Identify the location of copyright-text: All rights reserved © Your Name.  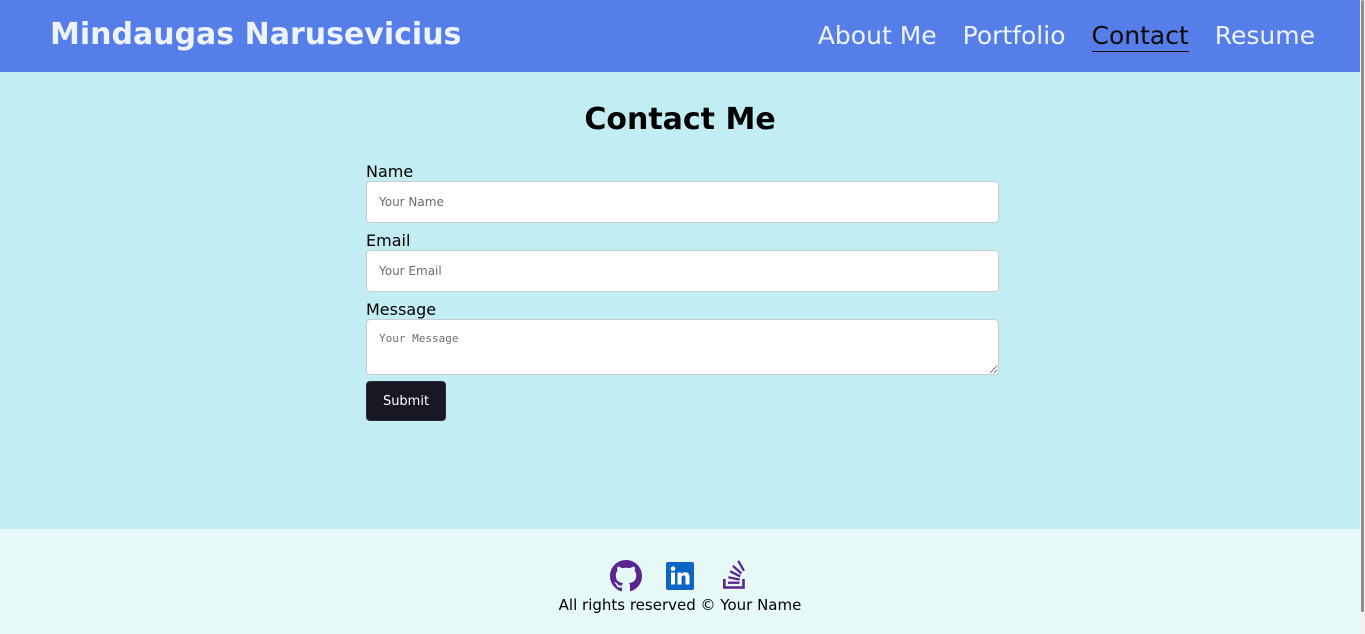
(680, 605).